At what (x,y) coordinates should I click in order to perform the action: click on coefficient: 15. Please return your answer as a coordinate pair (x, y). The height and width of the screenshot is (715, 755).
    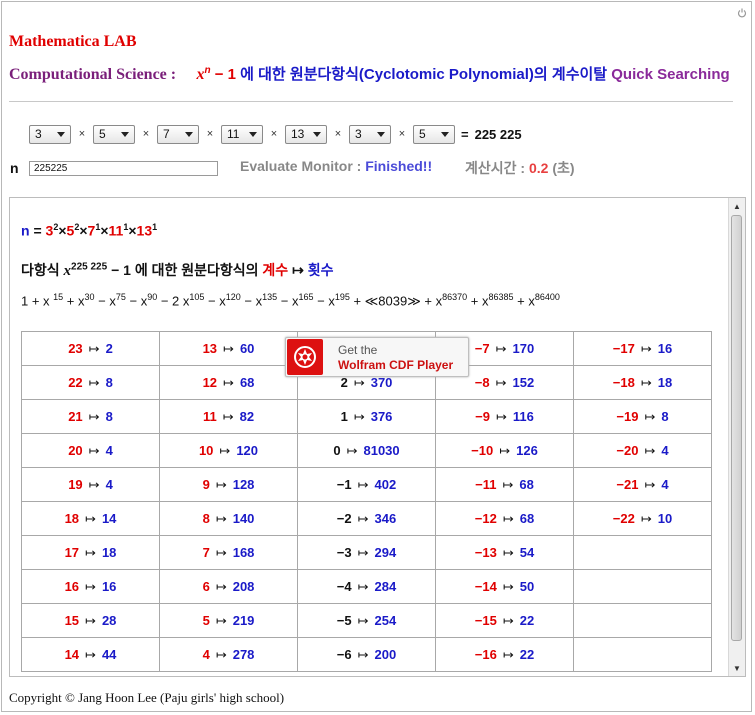
    Looking at the image, I should click on (72, 620).